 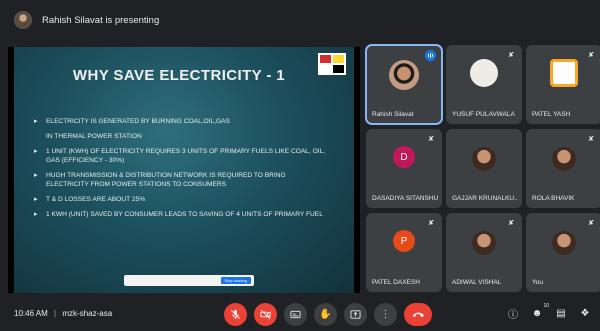 What do you see at coordinates (31, 313) in the screenshot?
I see `clock-time: 10:46 AM` at bounding box center [31, 313].